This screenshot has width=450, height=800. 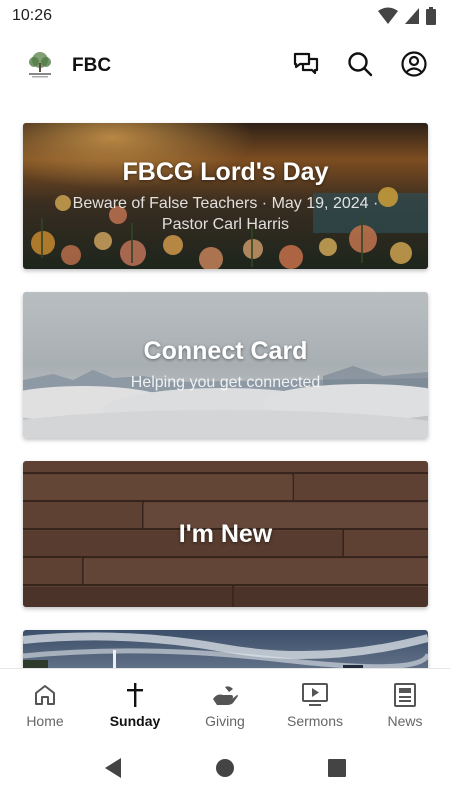 What do you see at coordinates (431, 16) in the screenshot?
I see `battery-icon` at bounding box center [431, 16].